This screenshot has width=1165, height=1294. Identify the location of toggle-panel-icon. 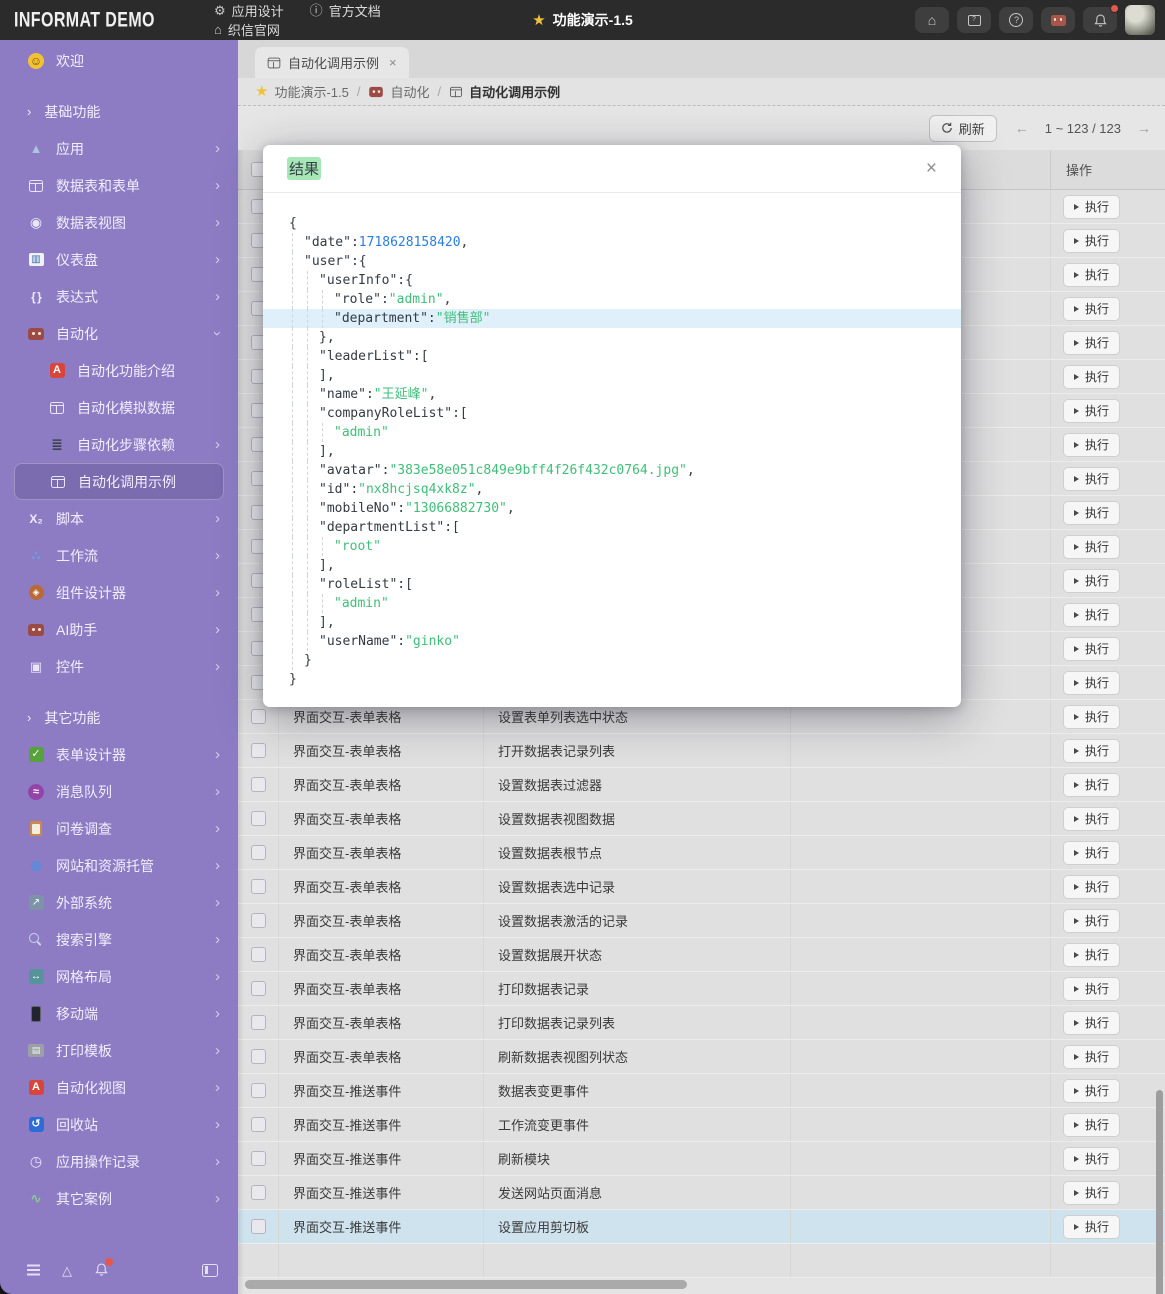
(210, 1270).